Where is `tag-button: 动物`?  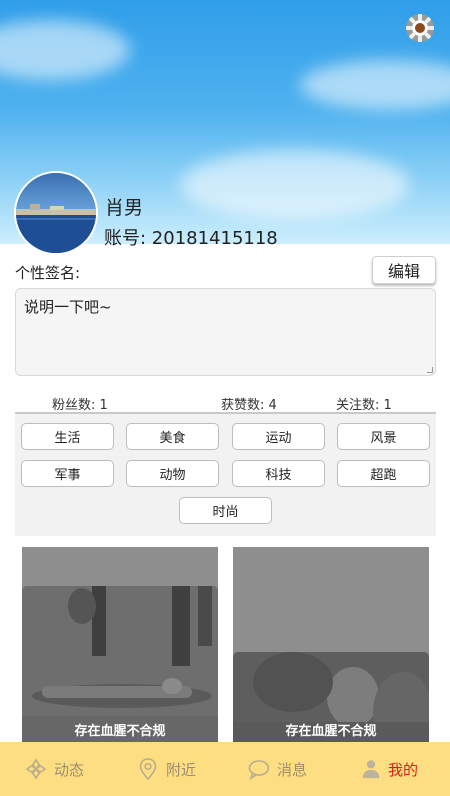
tag-button: 动物 is located at coordinates (172, 473).